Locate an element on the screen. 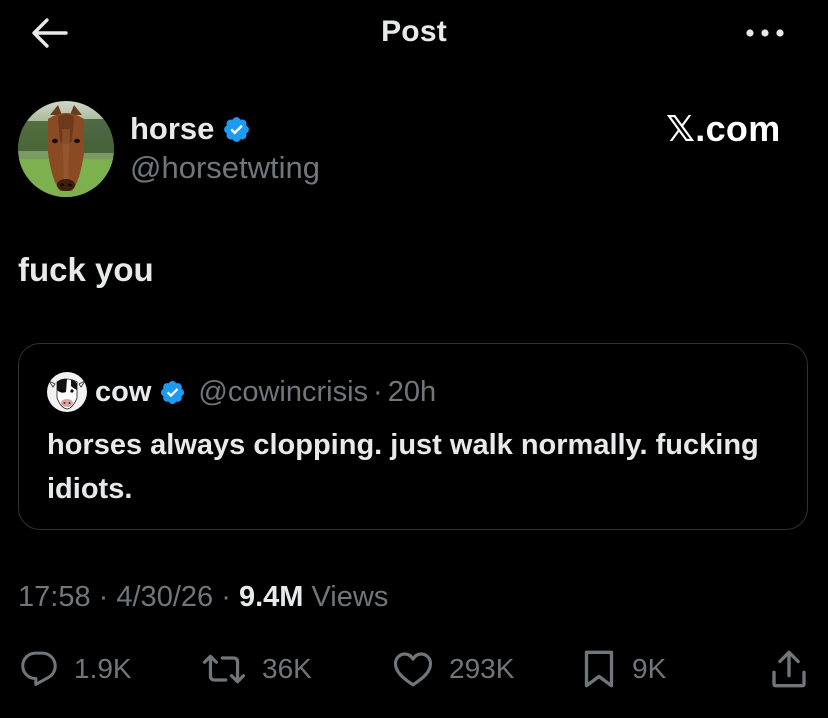 Image resolution: width=828 pixels, height=718 pixels. cow-avatar-image is located at coordinates (67, 392).